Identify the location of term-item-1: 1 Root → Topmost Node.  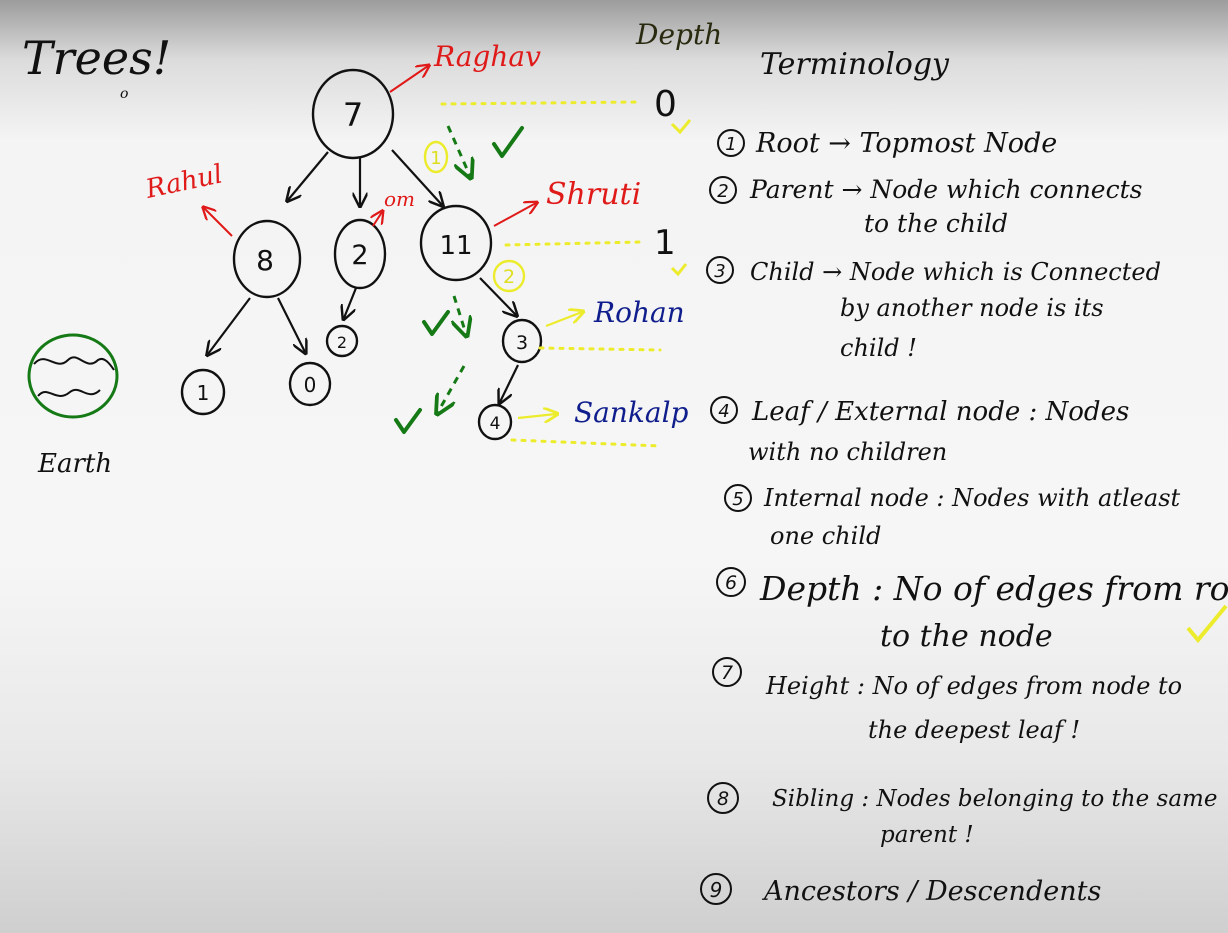
(887, 143).